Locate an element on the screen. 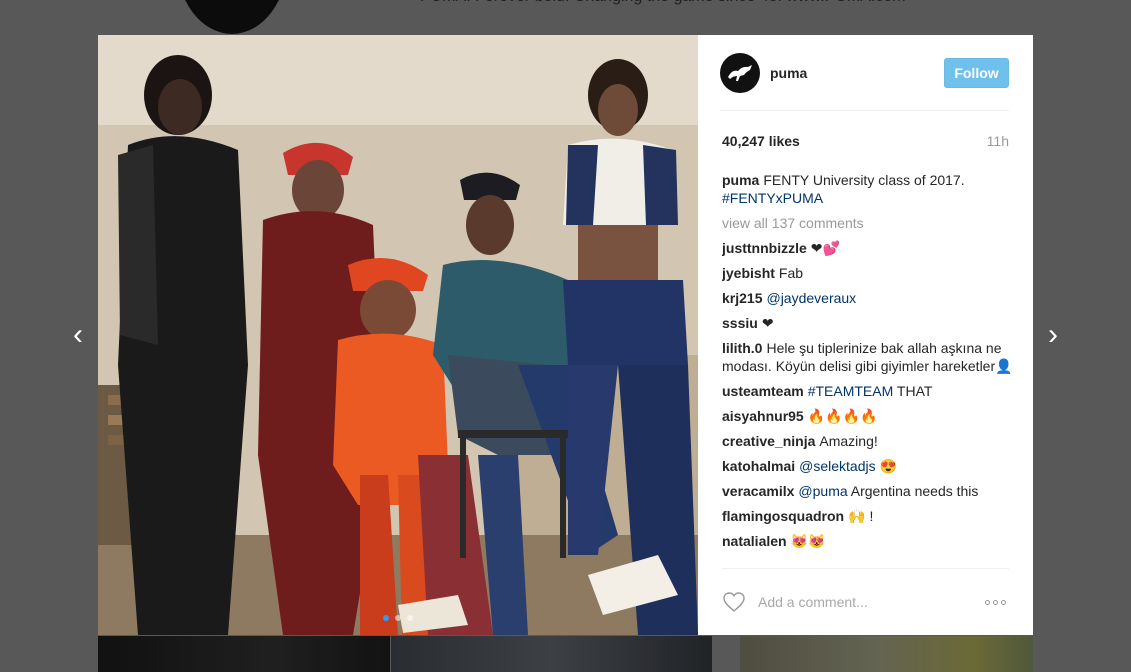 The height and width of the screenshot is (672, 1131). comment-text: 🙌 ! is located at coordinates (861, 516).